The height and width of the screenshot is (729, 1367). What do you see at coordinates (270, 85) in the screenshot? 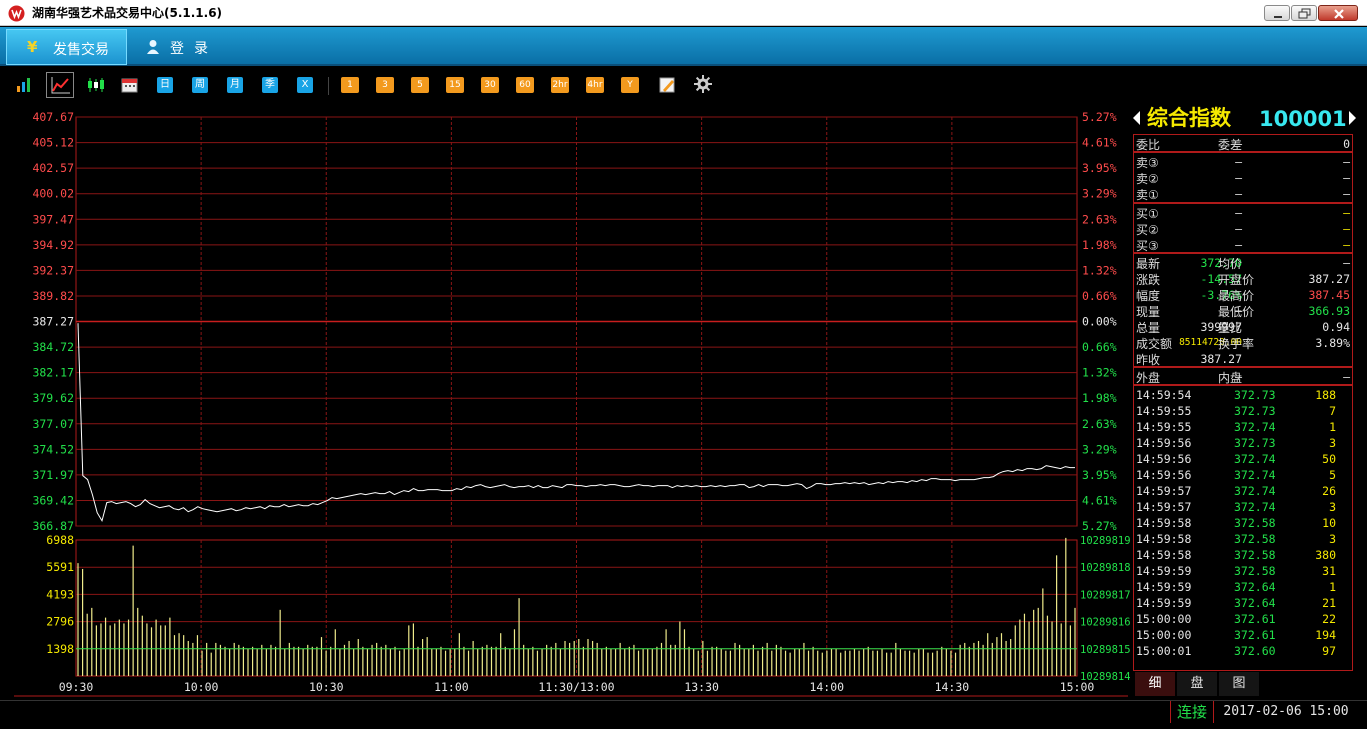
I see `period-quarter-button: 季` at bounding box center [270, 85].